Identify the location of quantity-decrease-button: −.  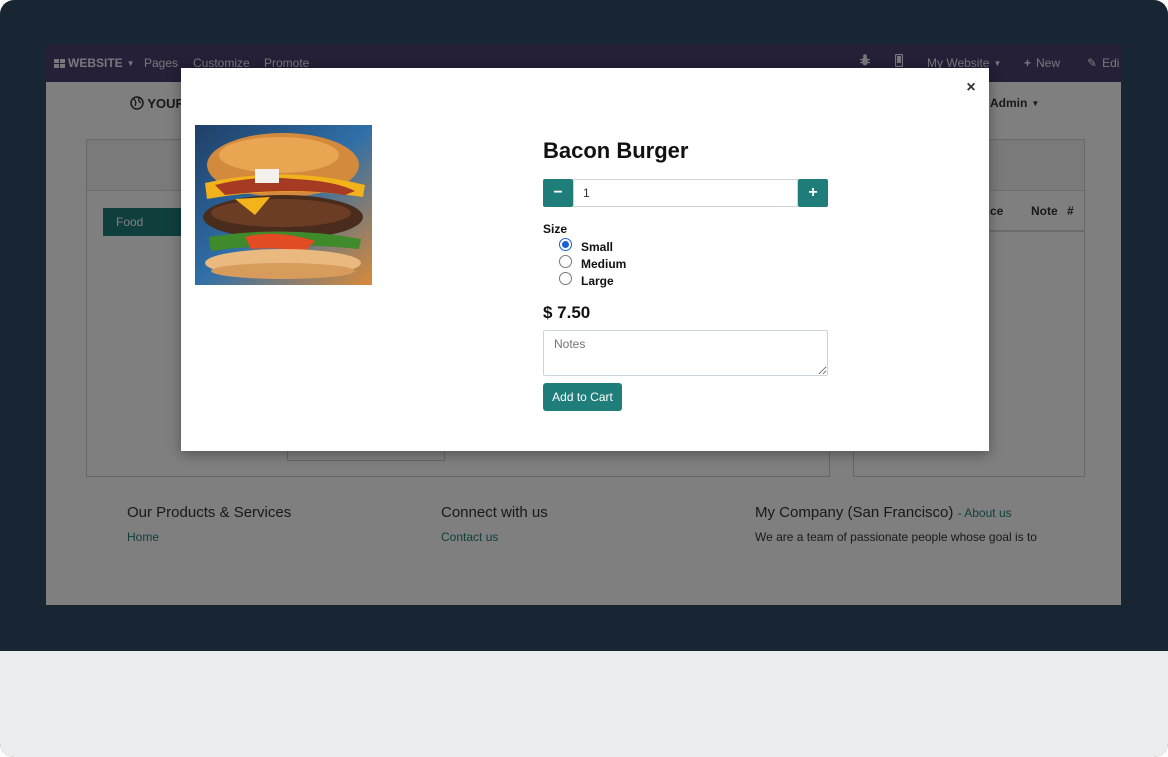
(558, 193).